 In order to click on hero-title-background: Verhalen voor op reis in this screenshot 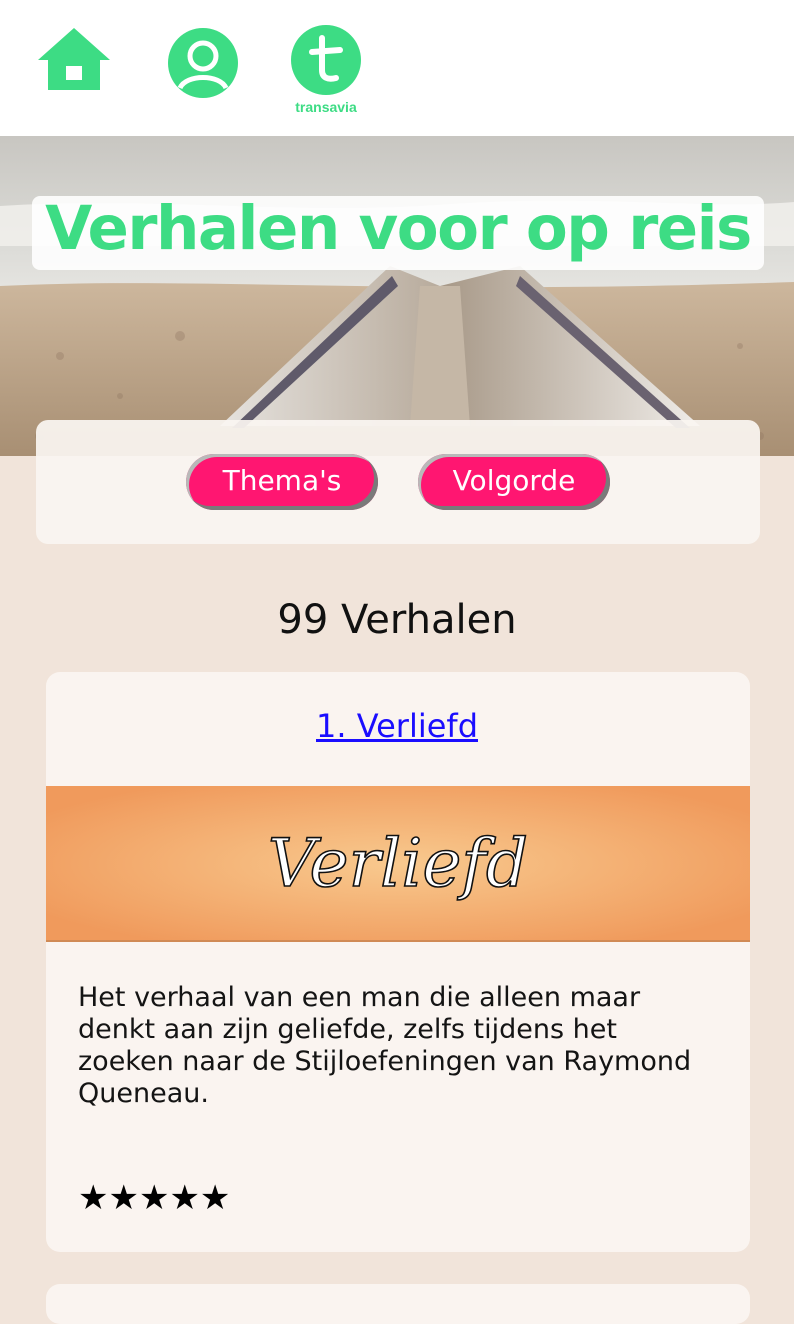, I will do `click(398, 233)`.